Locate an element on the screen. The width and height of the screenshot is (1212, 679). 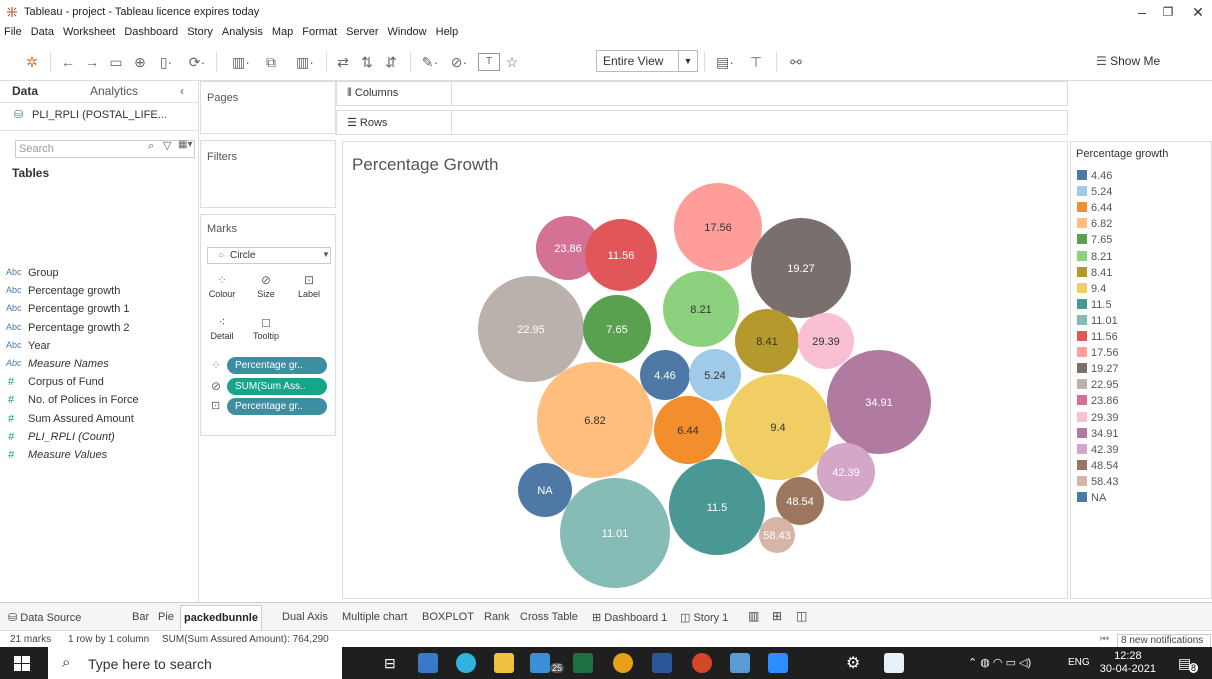
legend-item: 5.24 is located at coordinates (1094, 192).